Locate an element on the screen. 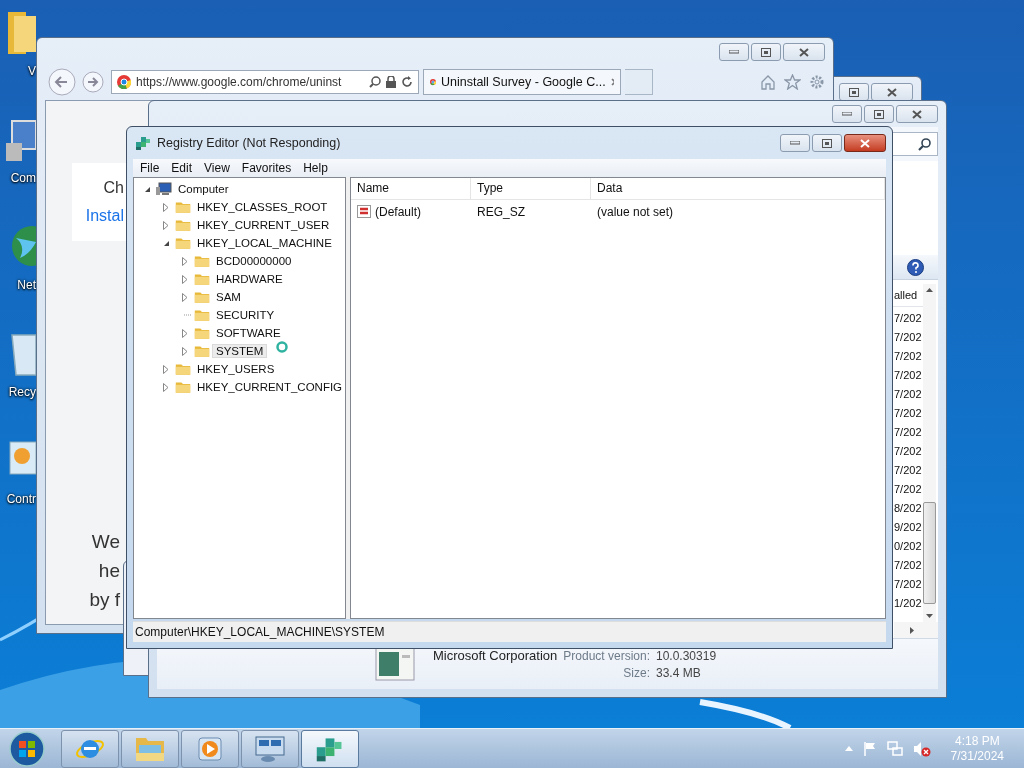  desktop-icon-label: Net is located at coordinates (26, 285).